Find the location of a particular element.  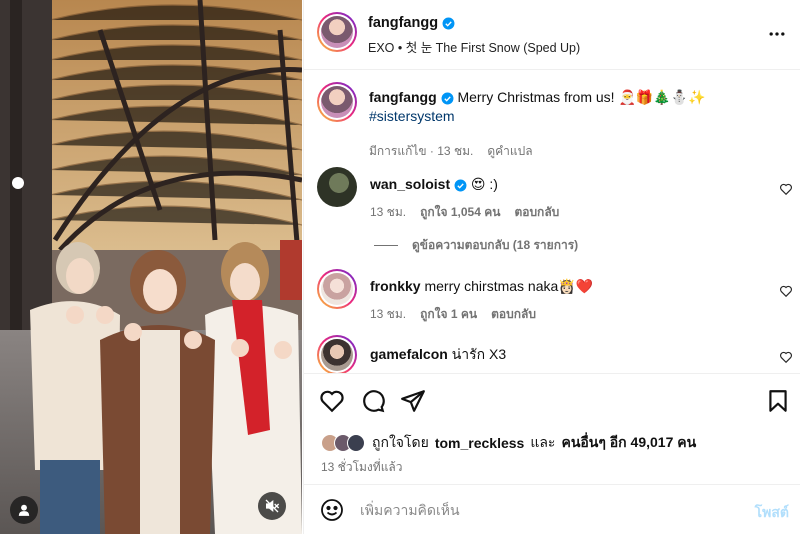

speaker-muted-icon is located at coordinates (272, 506).